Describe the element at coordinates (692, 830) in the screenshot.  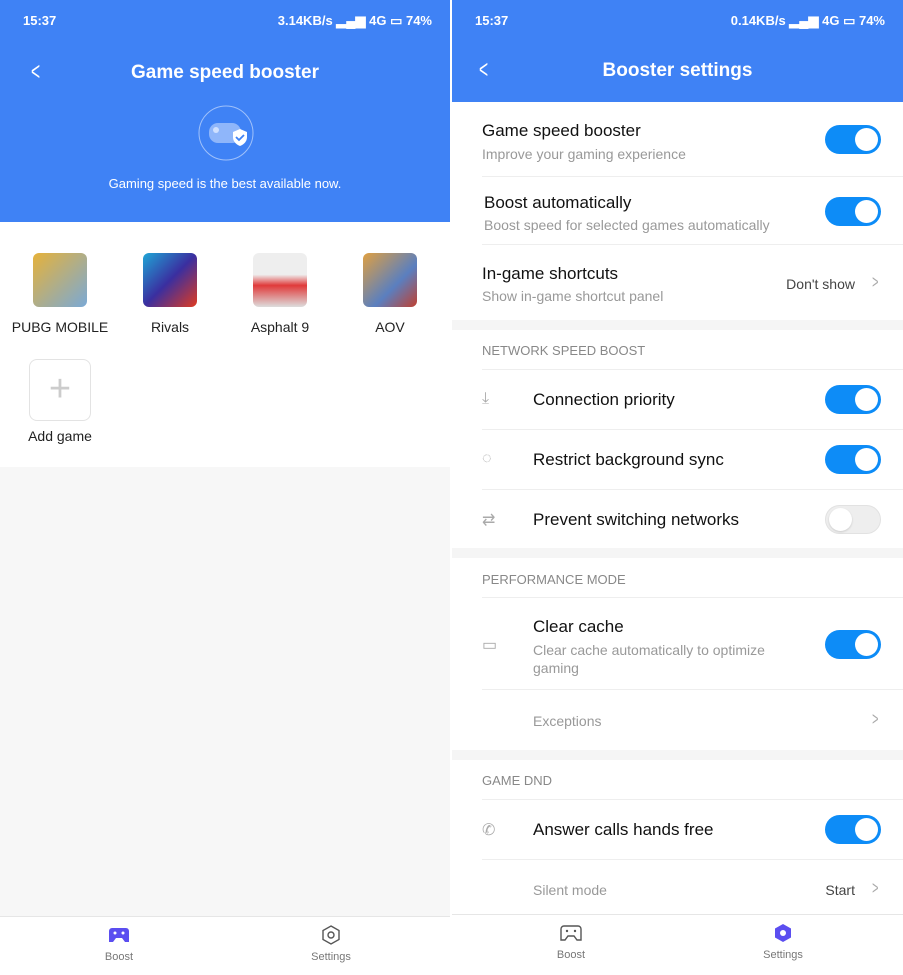
I see `setting-answer-calls: ✆ Answer calls hands free` at that location.